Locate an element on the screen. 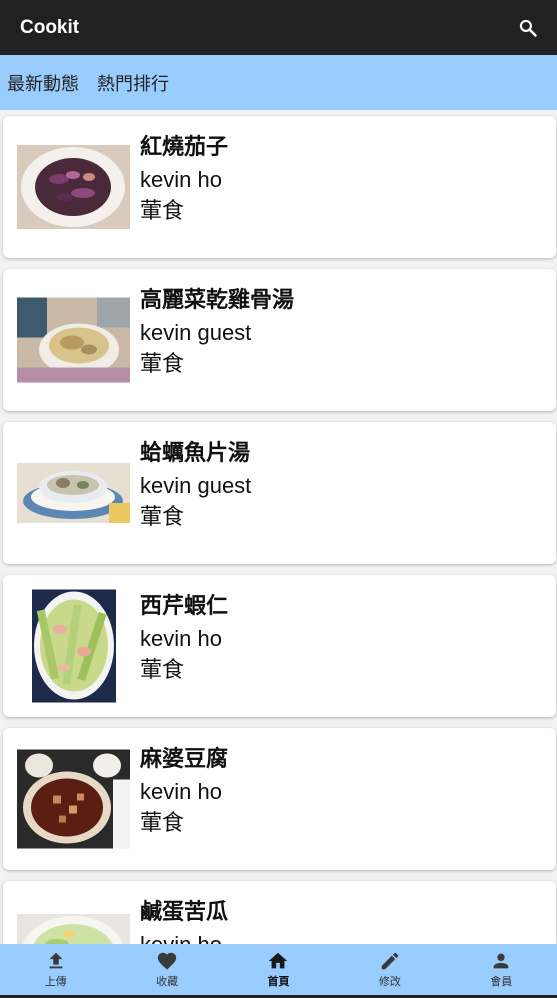  upload-icon is located at coordinates (56, 960).